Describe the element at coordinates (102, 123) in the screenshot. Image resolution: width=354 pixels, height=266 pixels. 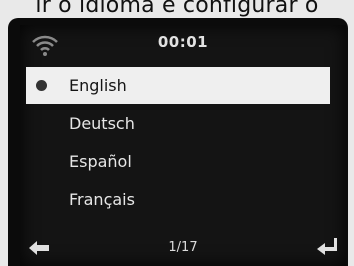
I see `language-label: Deutsch` at that location.